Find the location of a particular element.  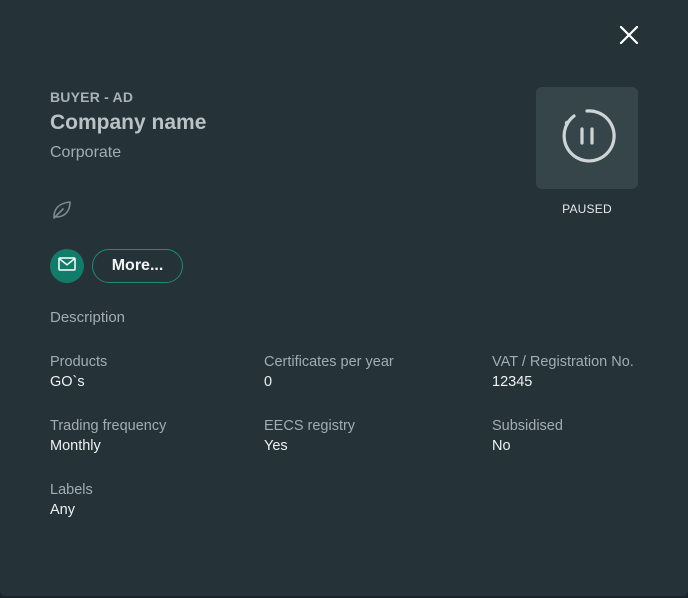

mail-button is located at coordinates (67, 266).